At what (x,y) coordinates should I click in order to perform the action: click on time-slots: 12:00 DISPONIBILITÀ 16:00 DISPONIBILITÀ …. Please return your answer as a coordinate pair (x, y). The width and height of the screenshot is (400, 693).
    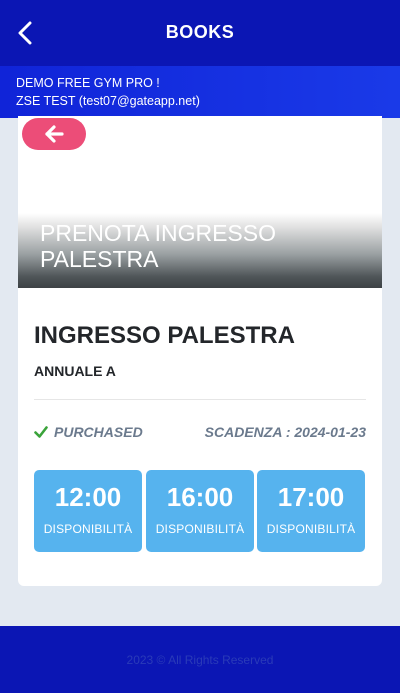
    Looking at the image, I should click on (200, 511).